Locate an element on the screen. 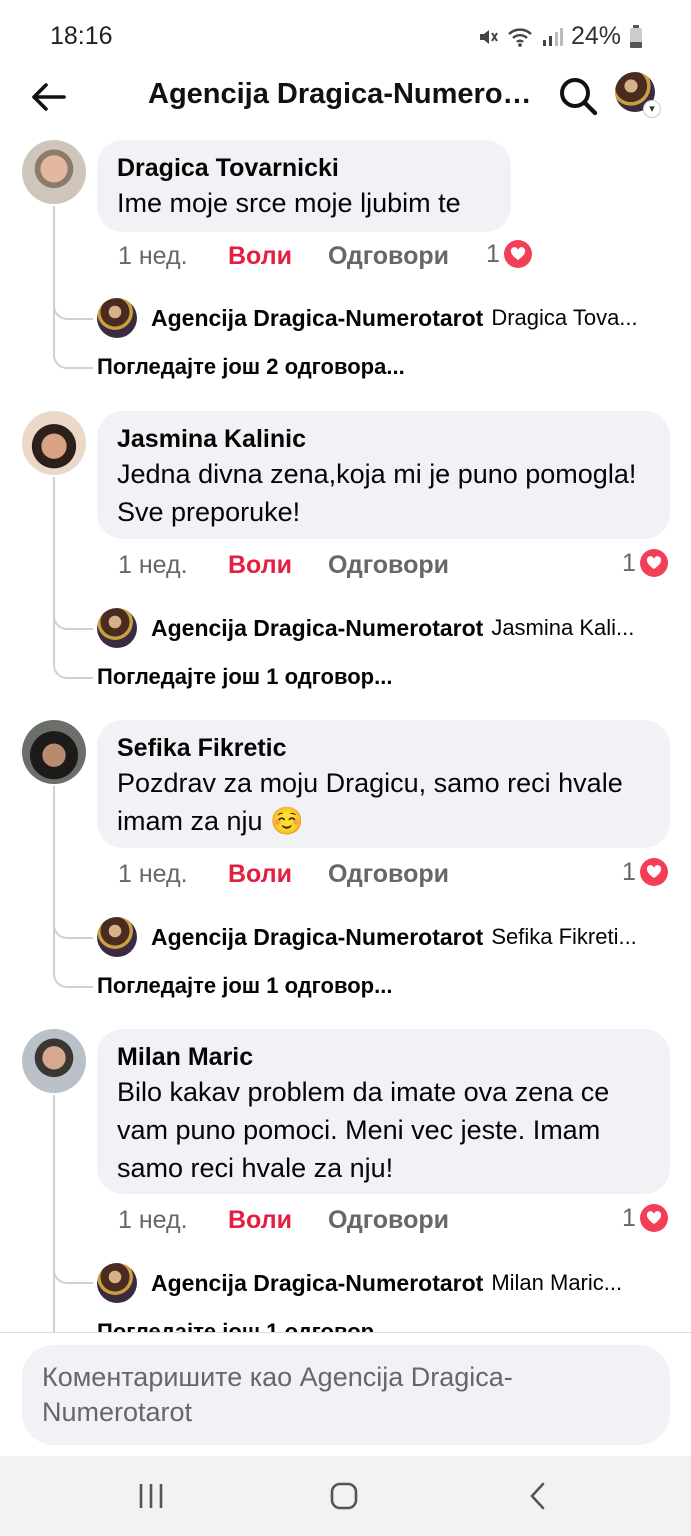 This screenshot has width=691, height=1536. battery-icon is located at coordinates (636, 36).